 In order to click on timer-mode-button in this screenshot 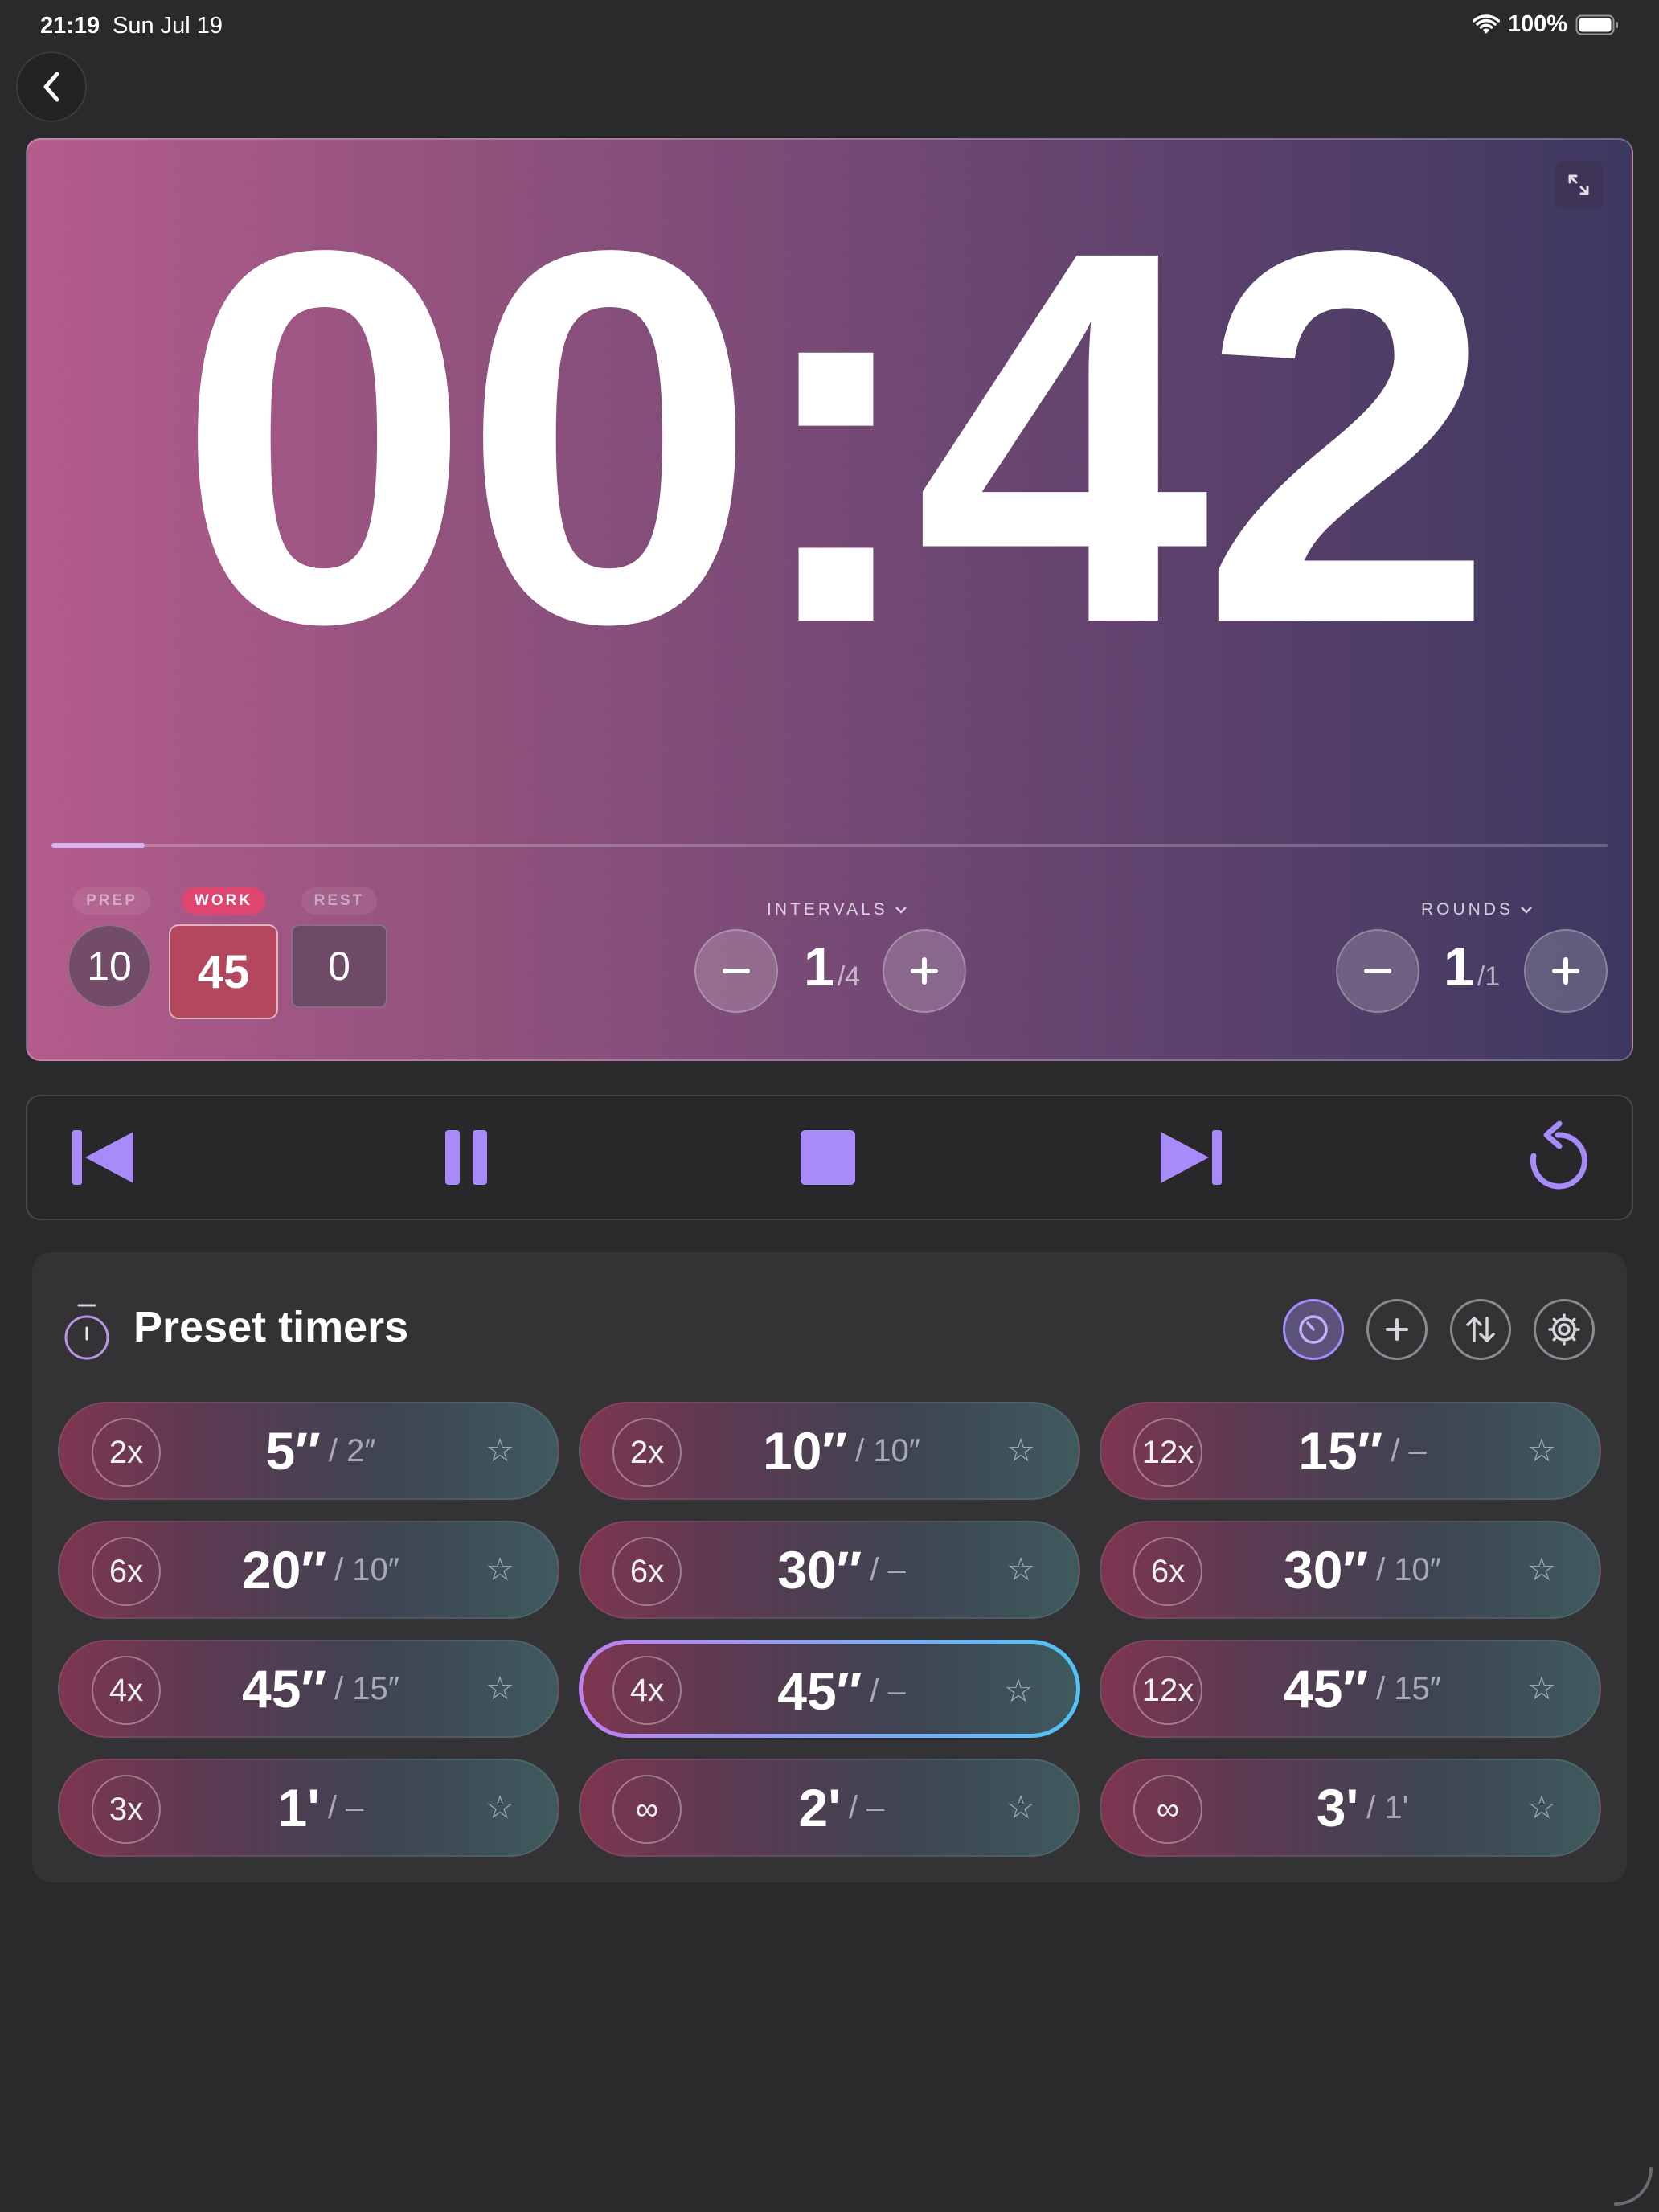, I will do `click(1313, 1329)`.